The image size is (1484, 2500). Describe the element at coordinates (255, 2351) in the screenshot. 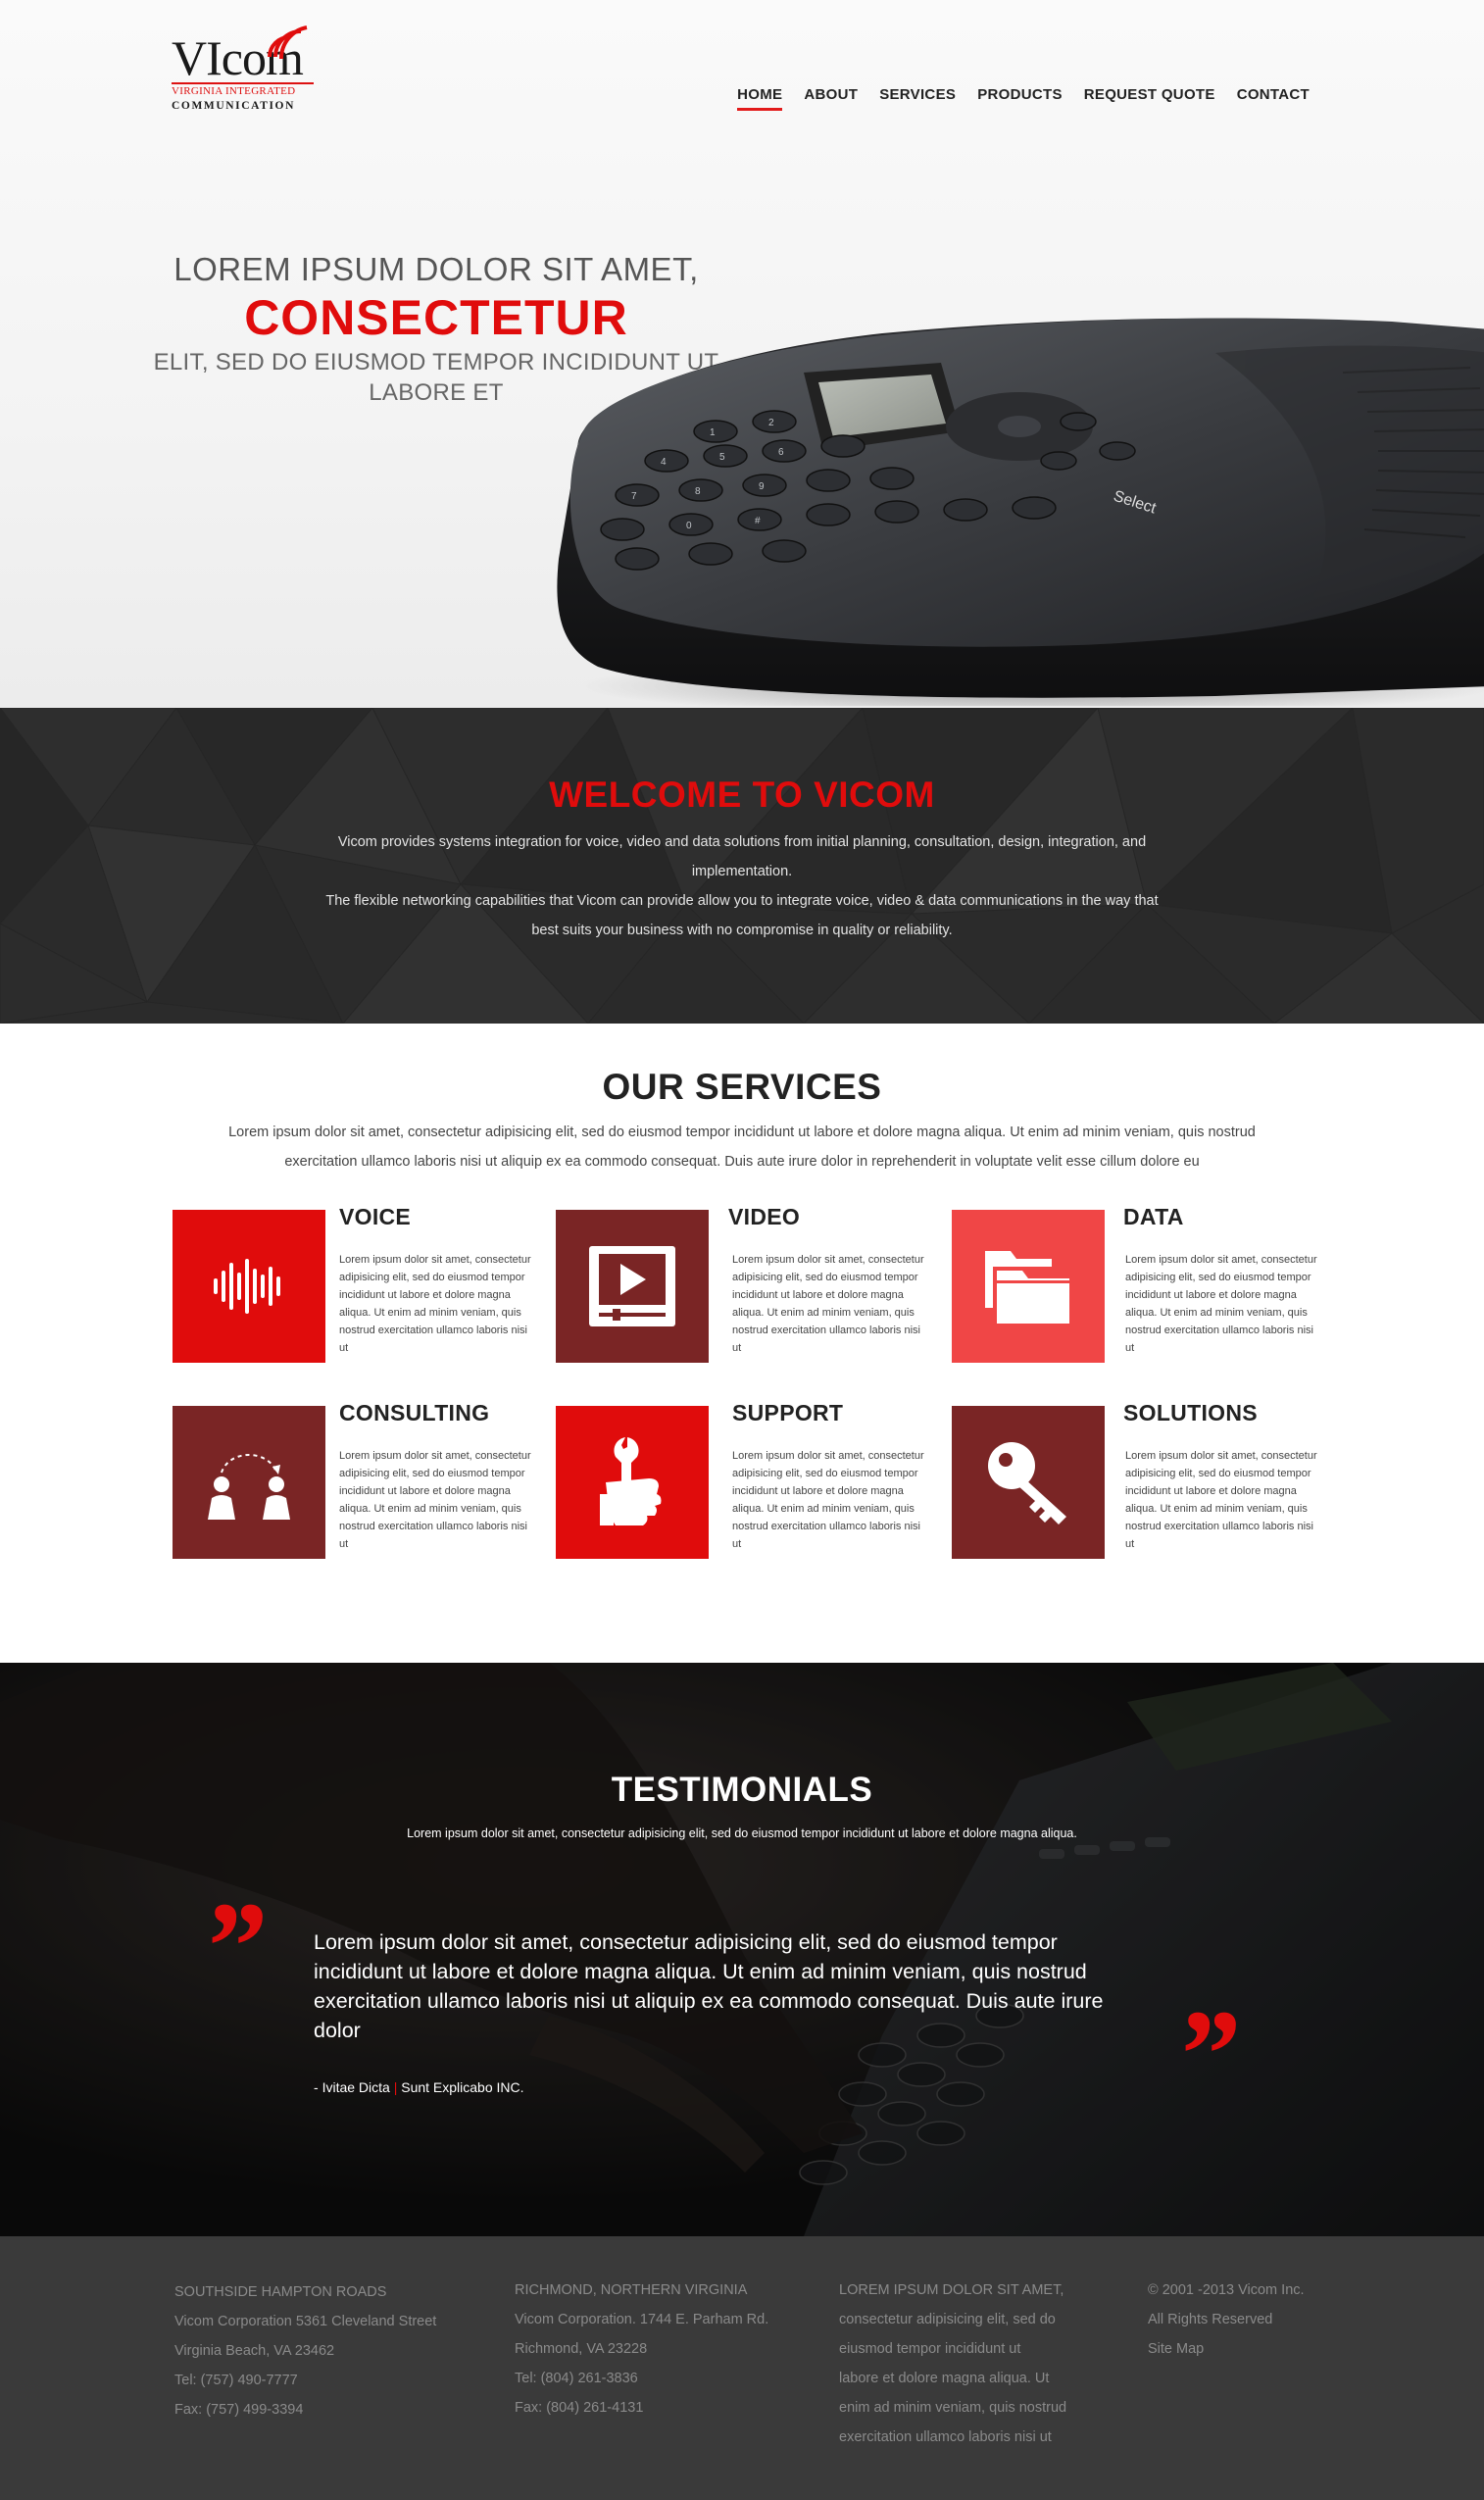

I see `footer-address-line: Virginia Beach, VA 23462` at that location.